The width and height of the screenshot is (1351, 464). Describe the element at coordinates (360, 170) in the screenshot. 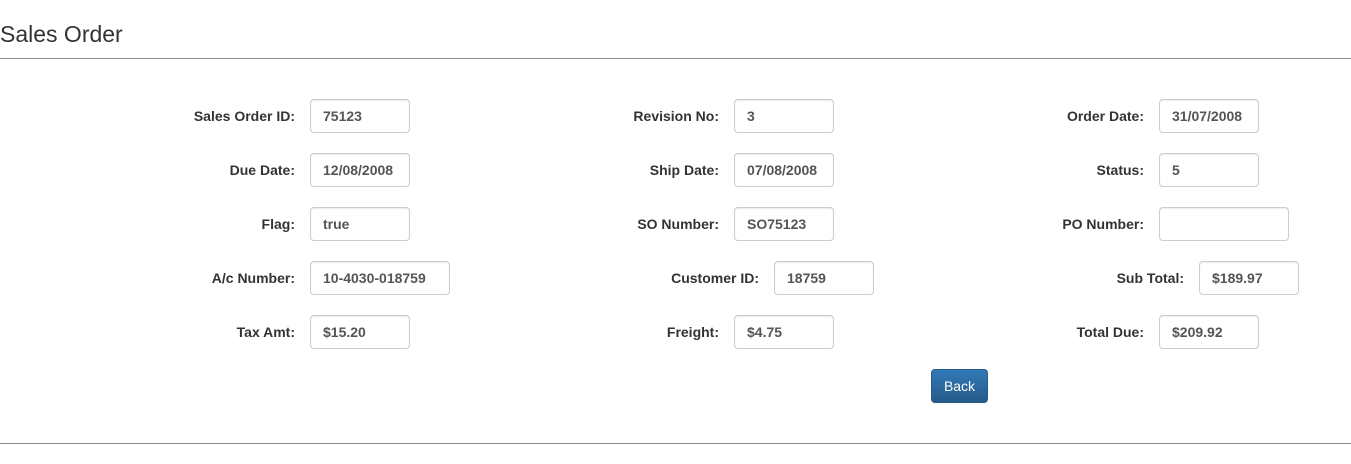

I see `due-date-field` at that location.